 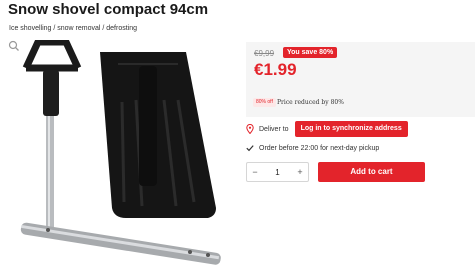 What do you see at coordinates (250, 148) in the screenshot?
I see `check-icon` at bounding box center [250, 148].